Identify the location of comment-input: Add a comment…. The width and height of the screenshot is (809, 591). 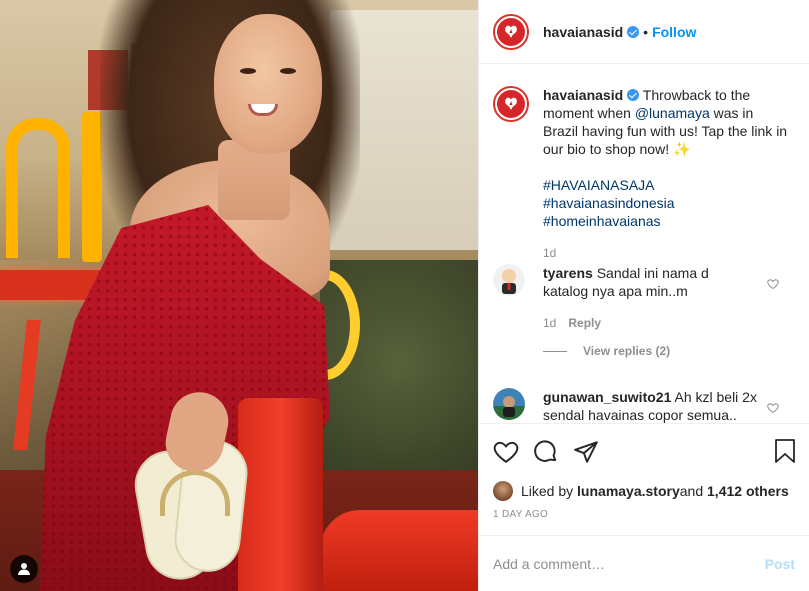
(629, 564).